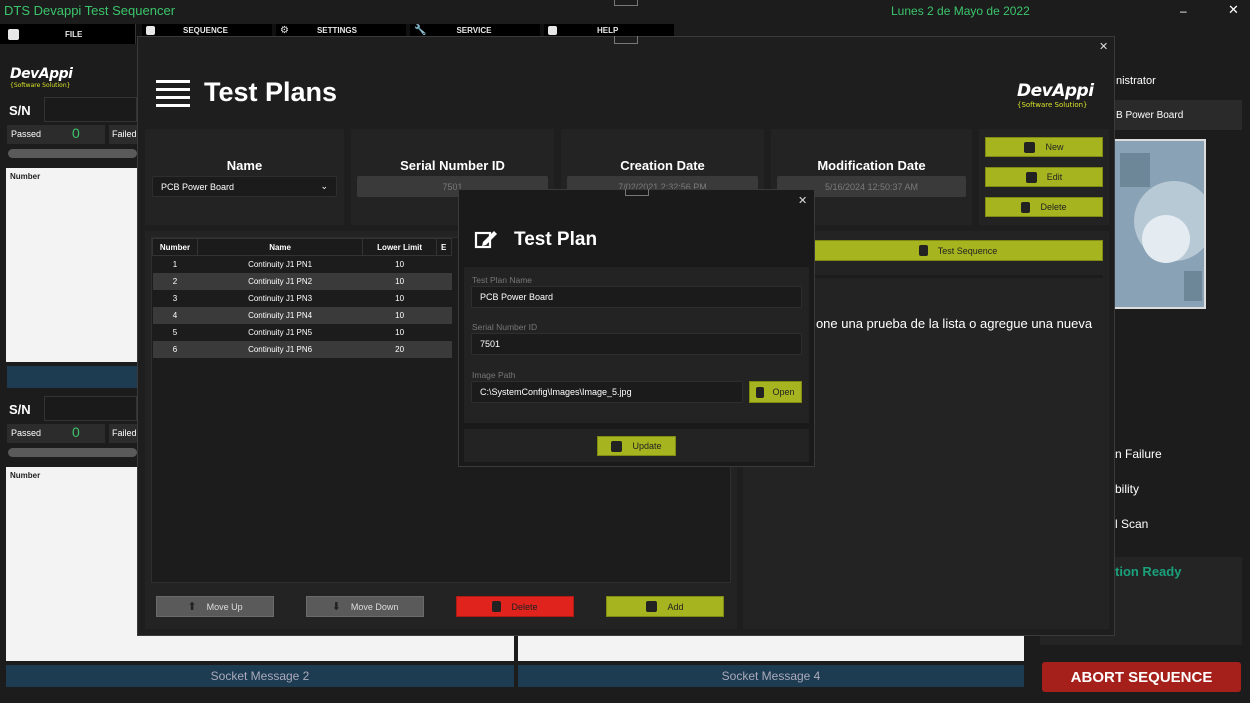 This screenshot has height=703, width=1250. I want to click on add-row-button: Add, so click(665, 606).